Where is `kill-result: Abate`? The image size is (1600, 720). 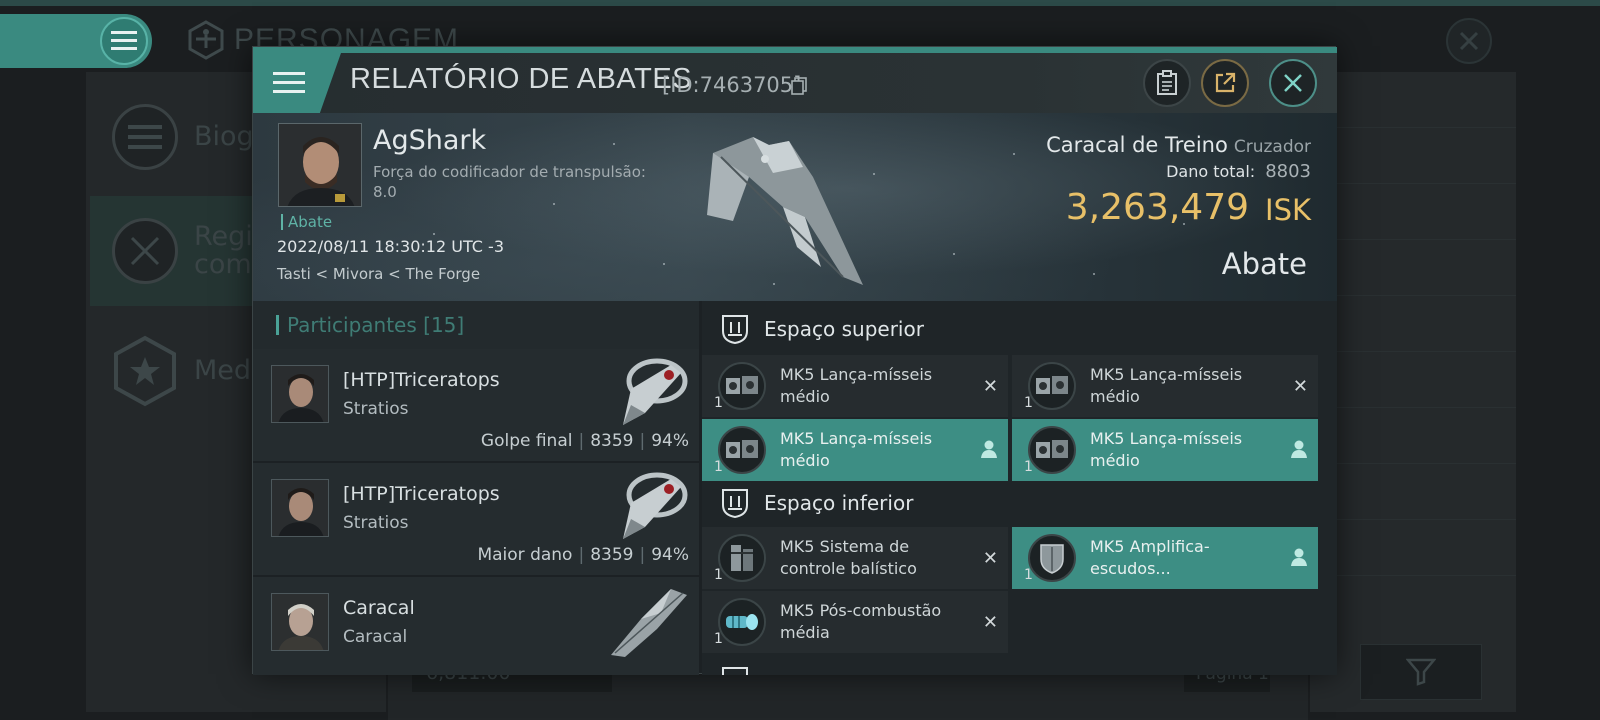
kill-result: Abate is located at coordinates (1264, 264).